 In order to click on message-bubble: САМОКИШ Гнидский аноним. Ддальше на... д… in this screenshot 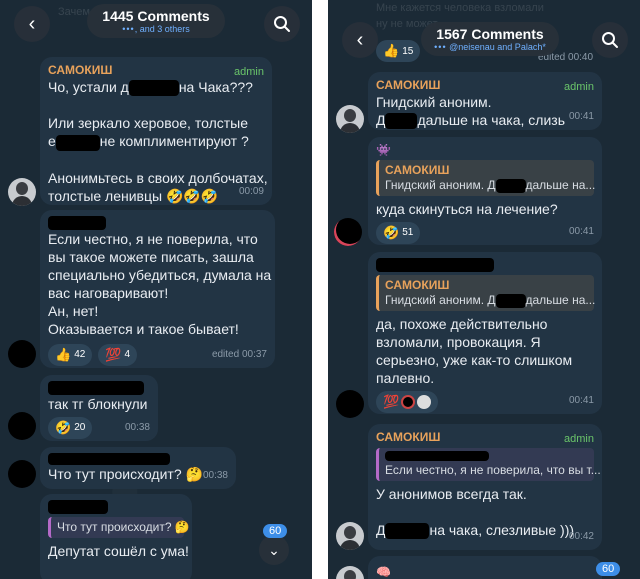, I will do `click(485, 333)`.